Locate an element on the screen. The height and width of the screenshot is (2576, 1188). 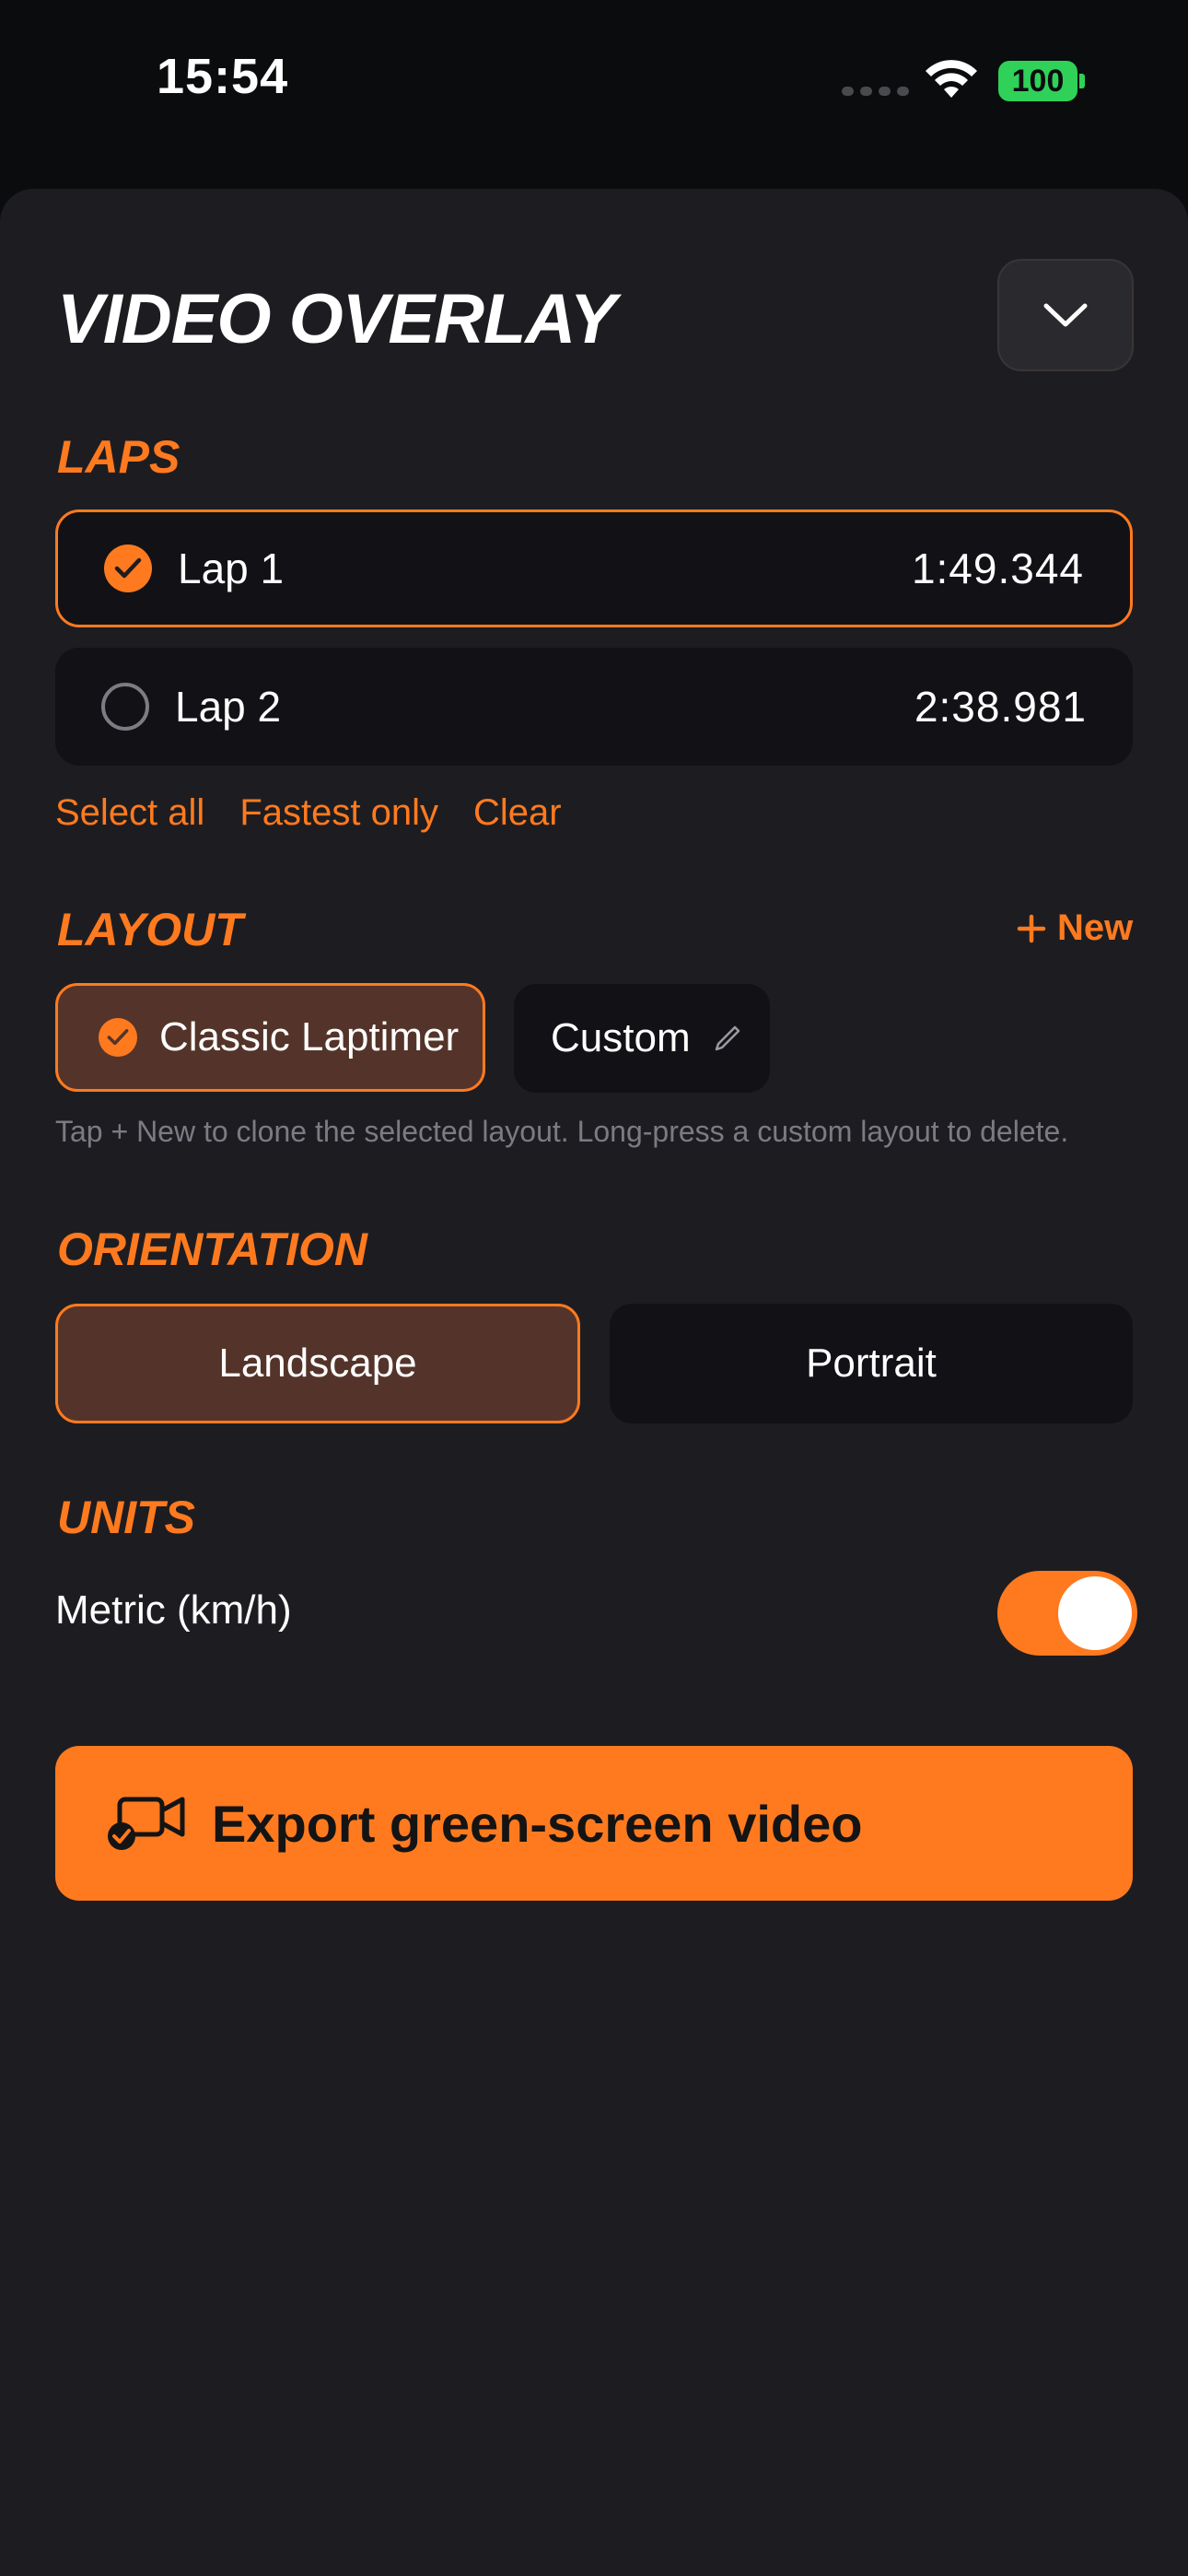
toggle-knob is located at coordinates (1095, 1613).